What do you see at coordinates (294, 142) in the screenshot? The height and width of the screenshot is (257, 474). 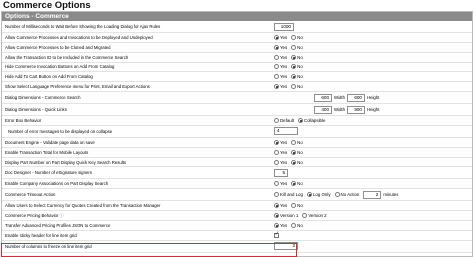 I see `doc-engine-no-radio` at bounding box center [294, 142].